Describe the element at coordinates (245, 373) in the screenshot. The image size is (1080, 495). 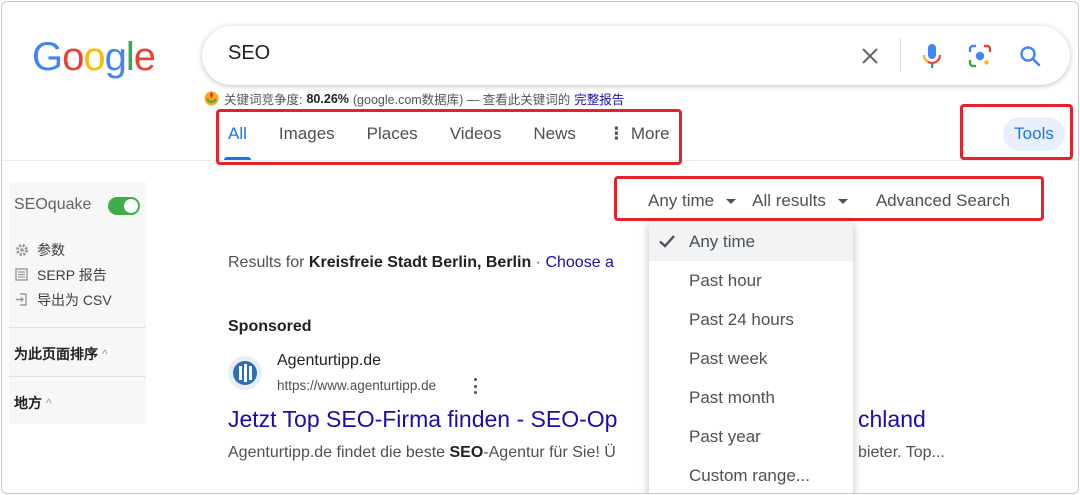
I see `ad-favicon` at that location.